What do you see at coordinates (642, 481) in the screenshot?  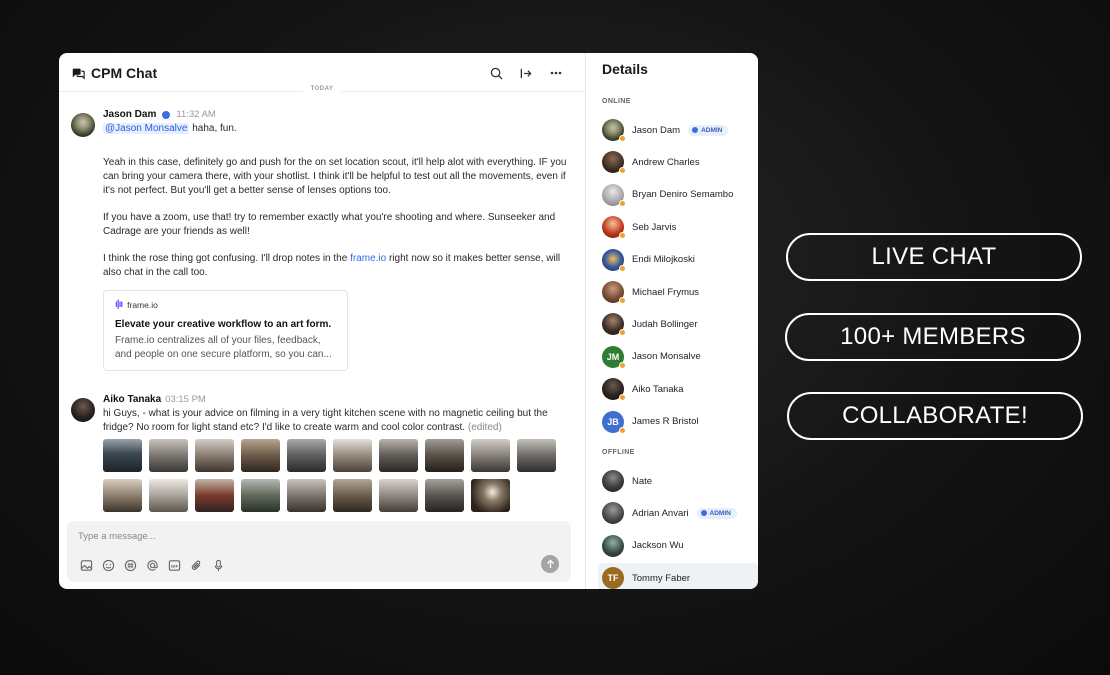 I see `member-name: Nate` at bounding box center [642, 481].